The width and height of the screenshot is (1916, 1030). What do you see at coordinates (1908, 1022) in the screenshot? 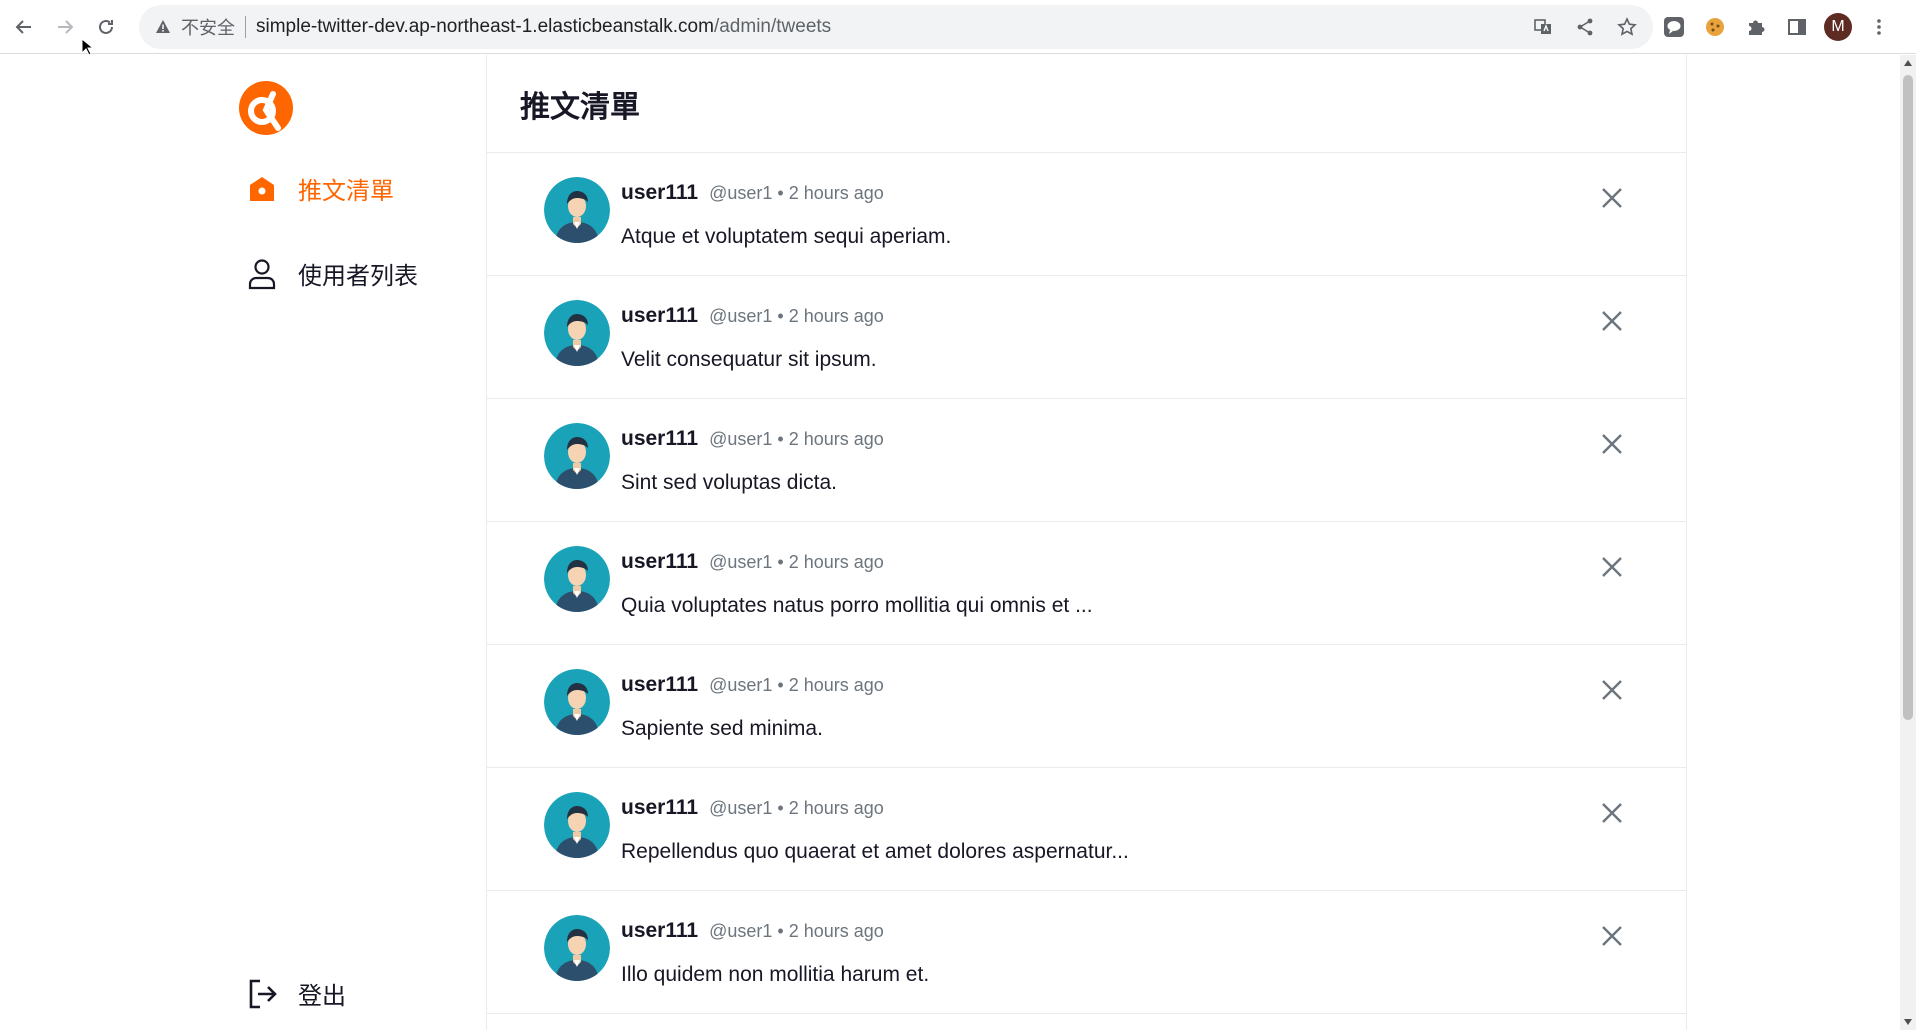
I see `scroll-down-icon` at bounding box center [1908, 1022].